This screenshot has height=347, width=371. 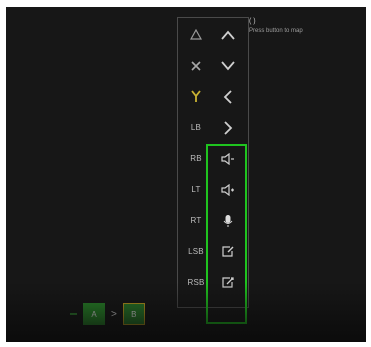 I want to click on action-dpad-up, so click(x=228, y=34).